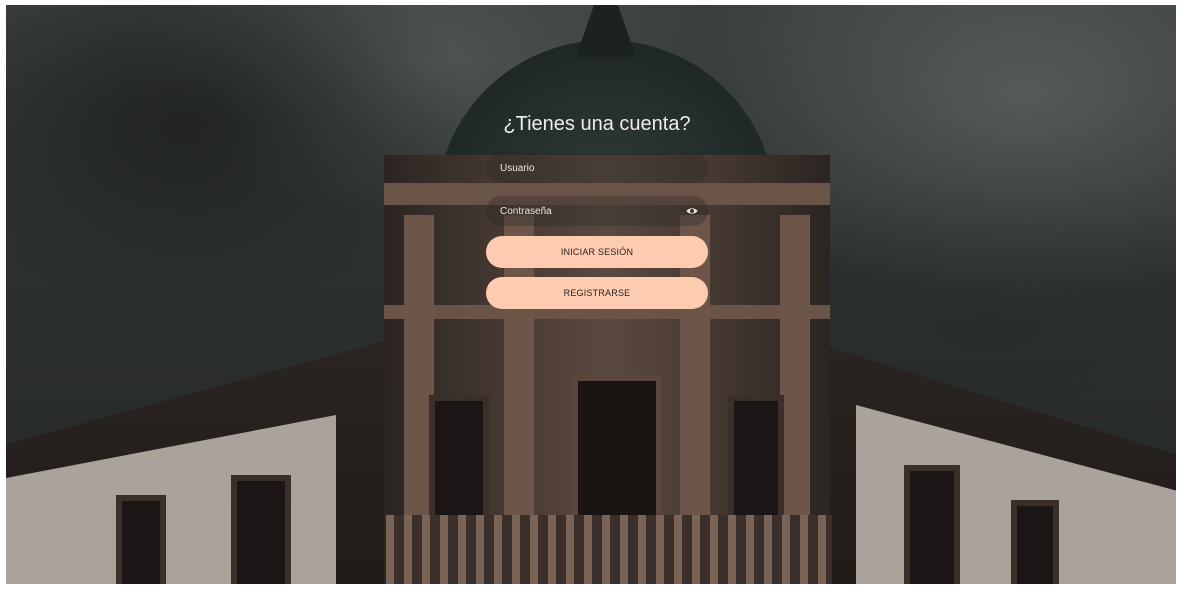 The width and height of the screenshot is (1182, 589). Describe the element at coordinates (459, 465) in the screenshot. I see `tower-left-window` at that location.